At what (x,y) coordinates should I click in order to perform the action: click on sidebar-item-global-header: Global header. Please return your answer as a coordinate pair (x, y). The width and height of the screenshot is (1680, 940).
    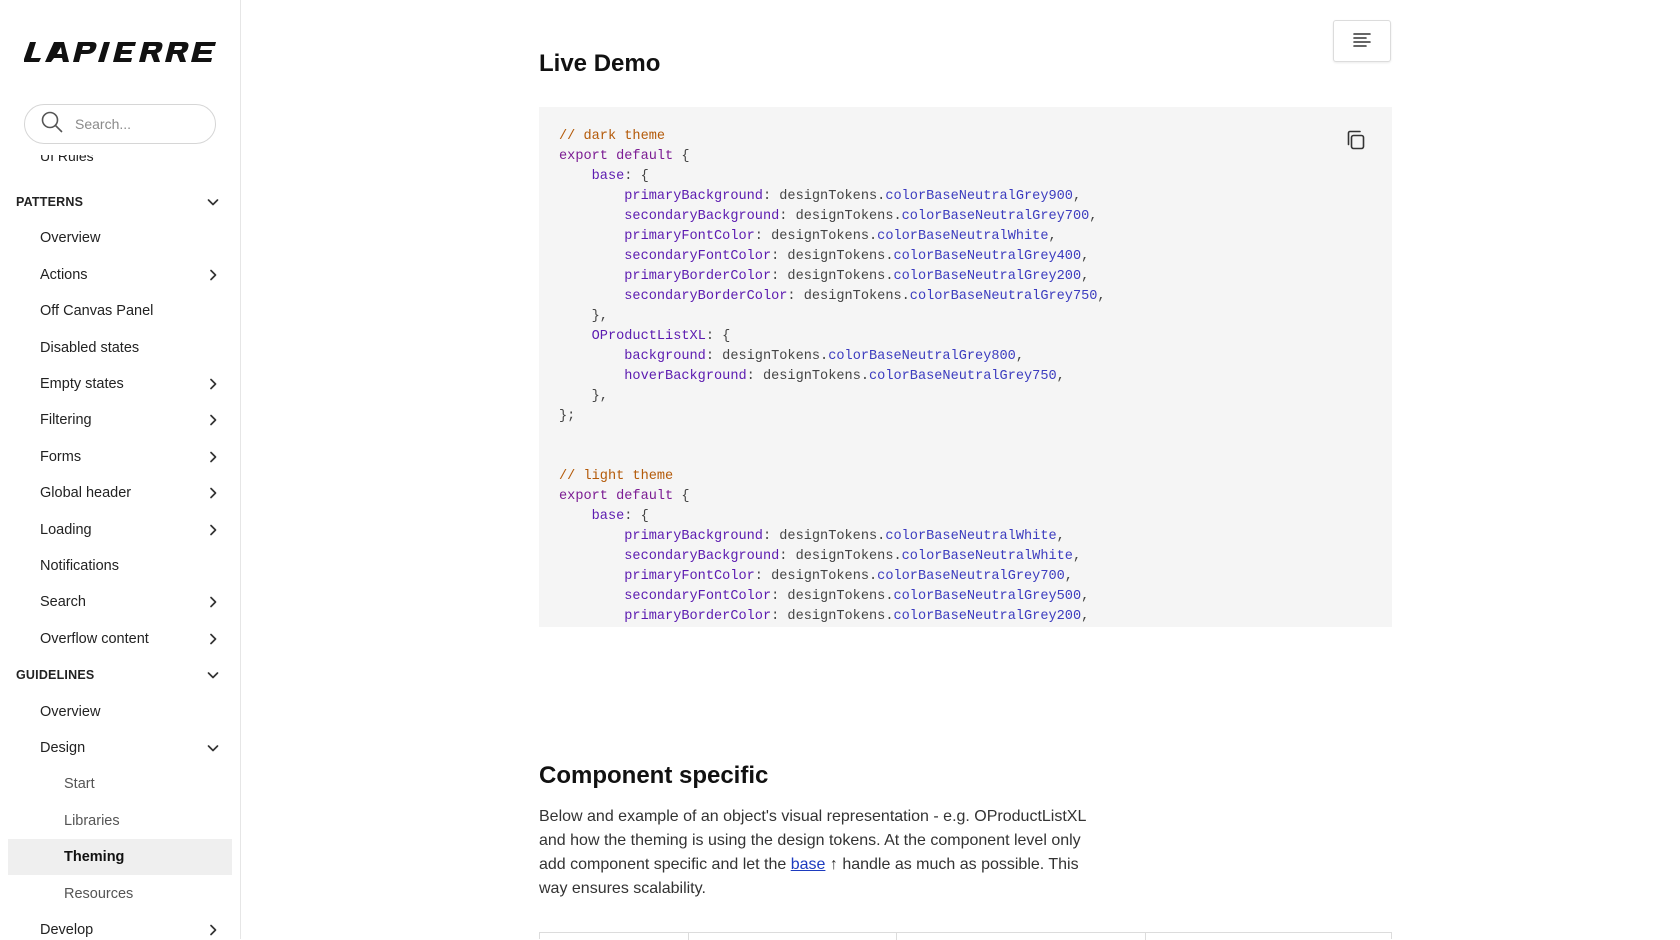
    Looking at the image, I should click on (120, 493).